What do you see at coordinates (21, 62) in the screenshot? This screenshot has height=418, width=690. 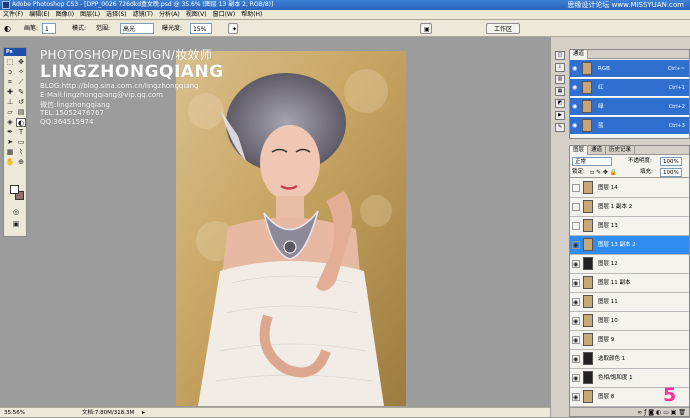 I see `move-tool-icon: ✥` at bounding box center [21, 62].